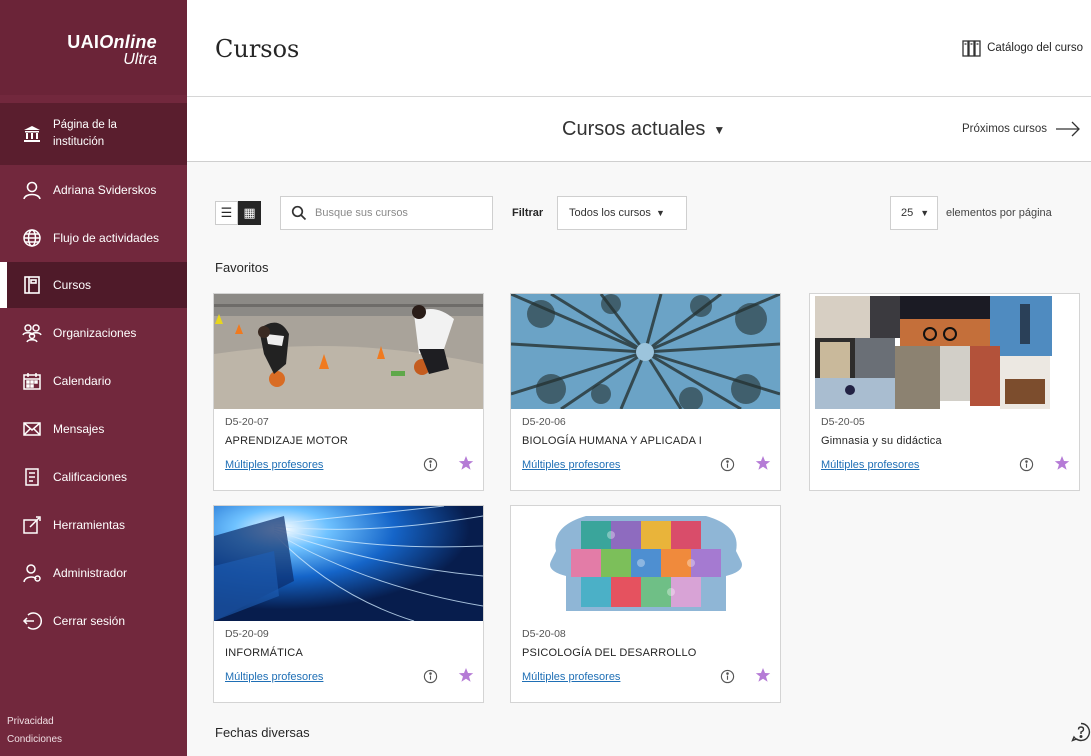 The width and height of the screenshot is (1091, 756). Describe the element at coordinates (1035, 48) in the screenshot. I see `catalog-label: Catálogo del curso` at that location.